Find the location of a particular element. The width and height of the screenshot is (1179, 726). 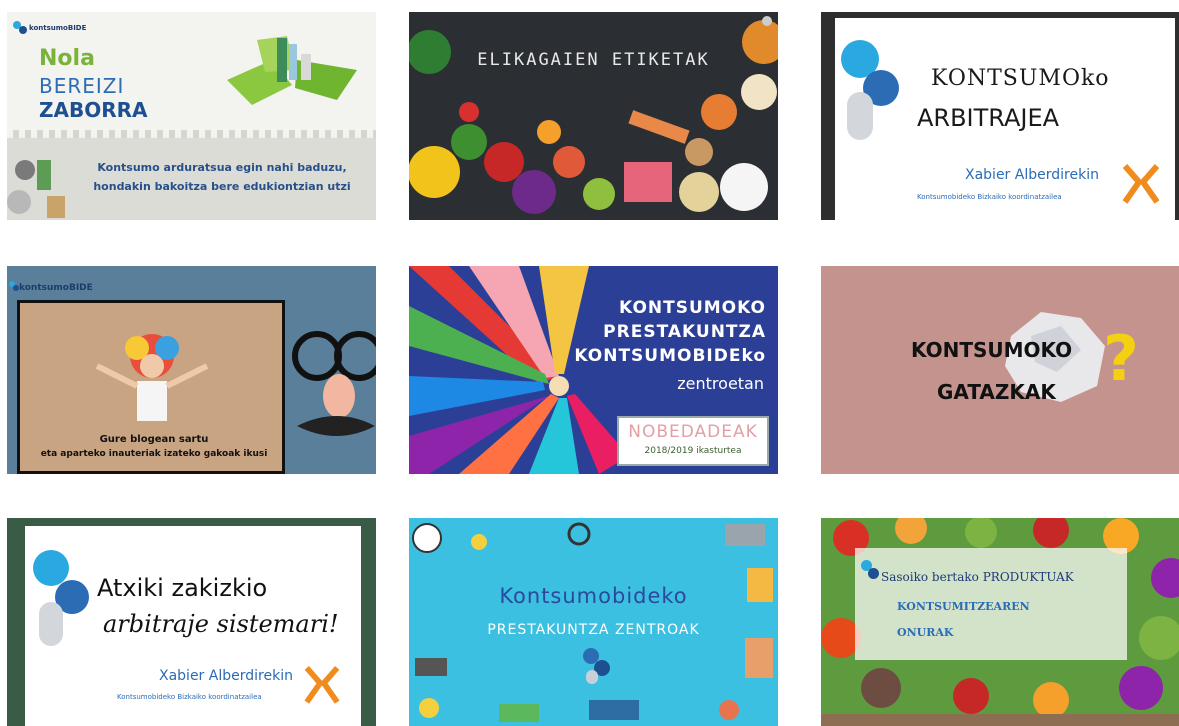

title-line-1: Nola is located at coordinates (67, 58).